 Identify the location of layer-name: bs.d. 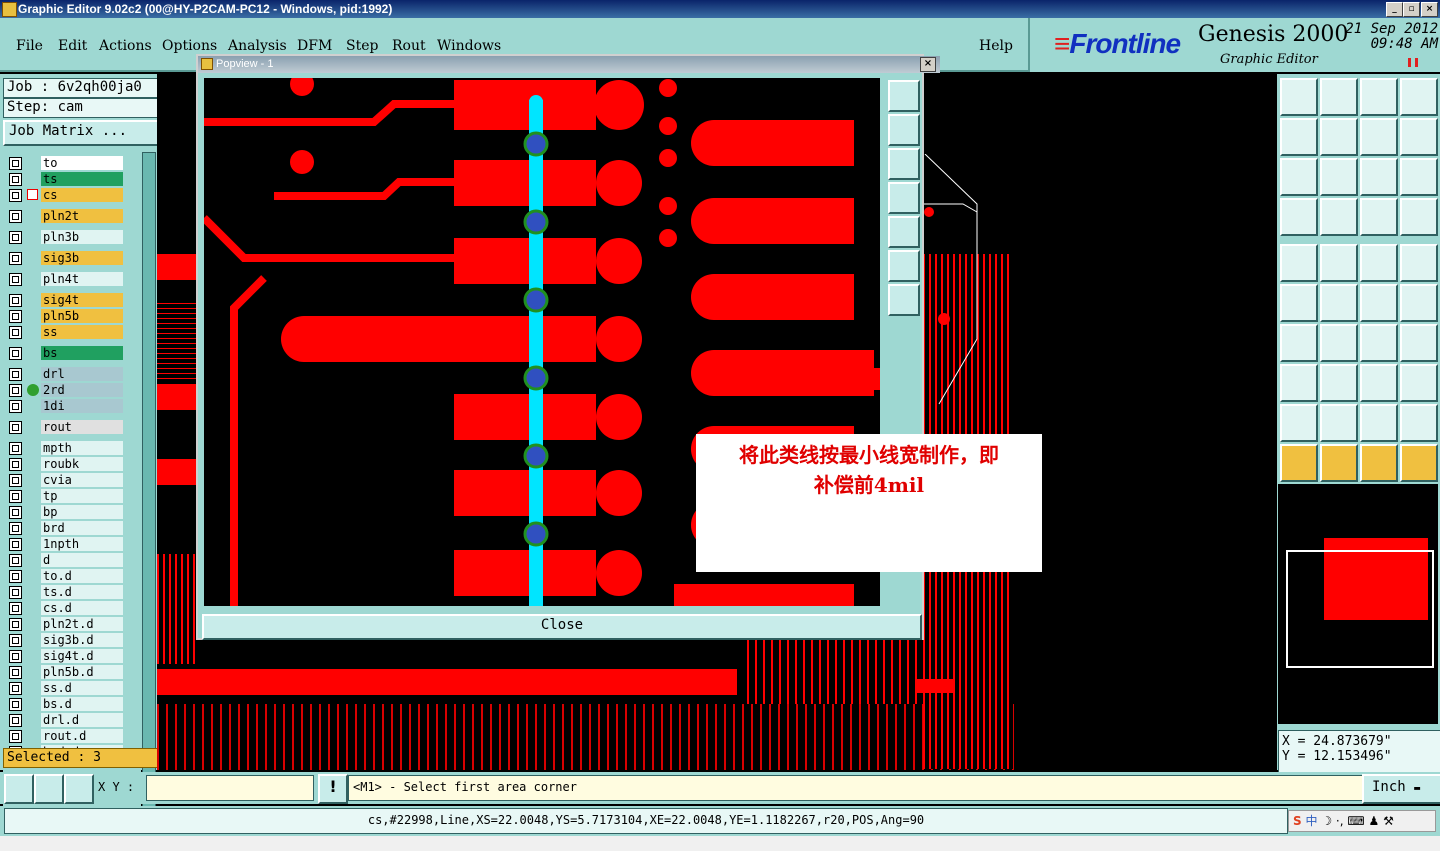
(82, 704).